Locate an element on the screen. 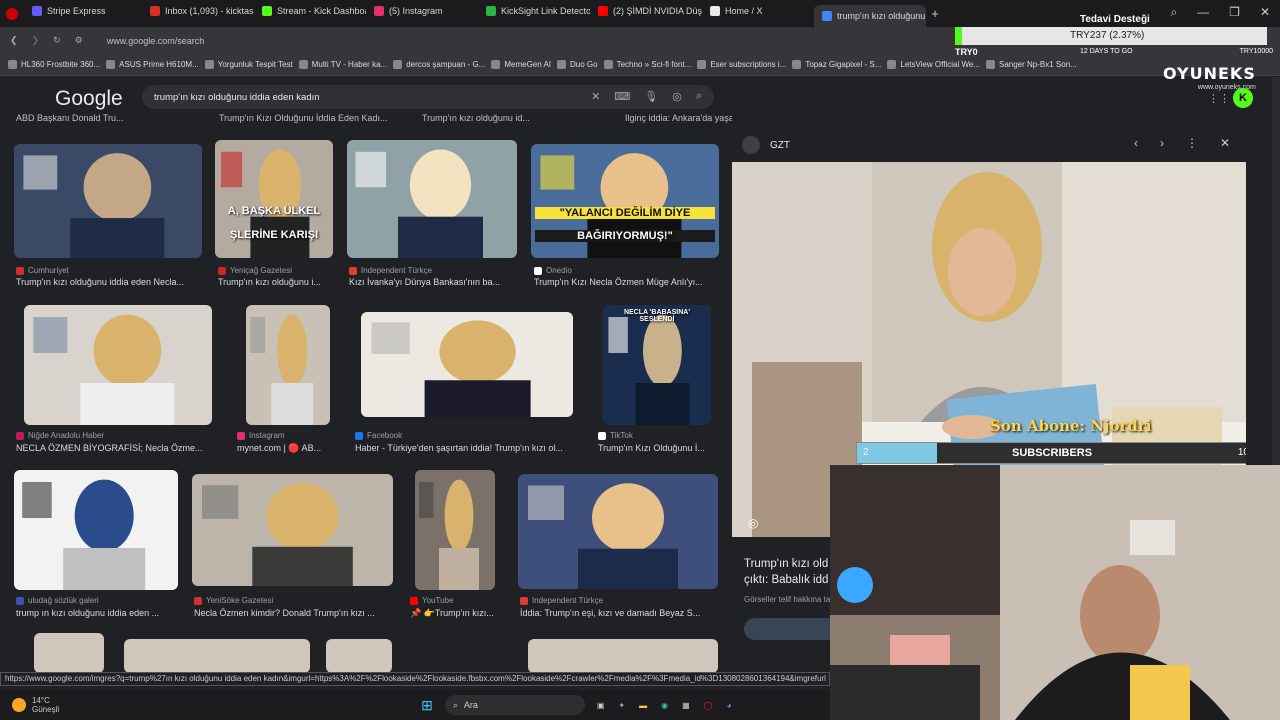 The height and width of the screenshot is (720, 1280). start-icon: ⊞ is located at coordinates (427, 705).